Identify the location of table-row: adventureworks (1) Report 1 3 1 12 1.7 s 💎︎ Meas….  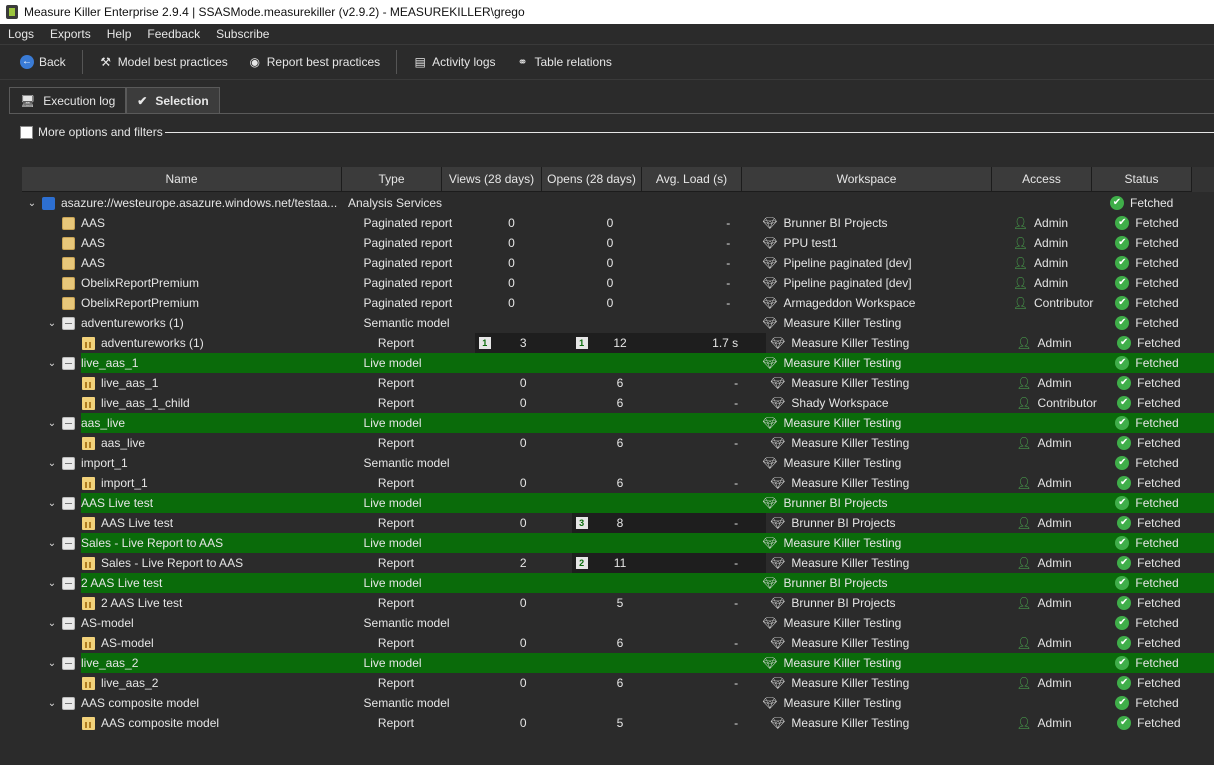
(618, 343).